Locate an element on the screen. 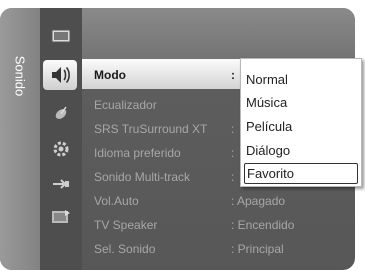  menu-item-label: Sonido Multi-track is located at coordinates (142, 177).